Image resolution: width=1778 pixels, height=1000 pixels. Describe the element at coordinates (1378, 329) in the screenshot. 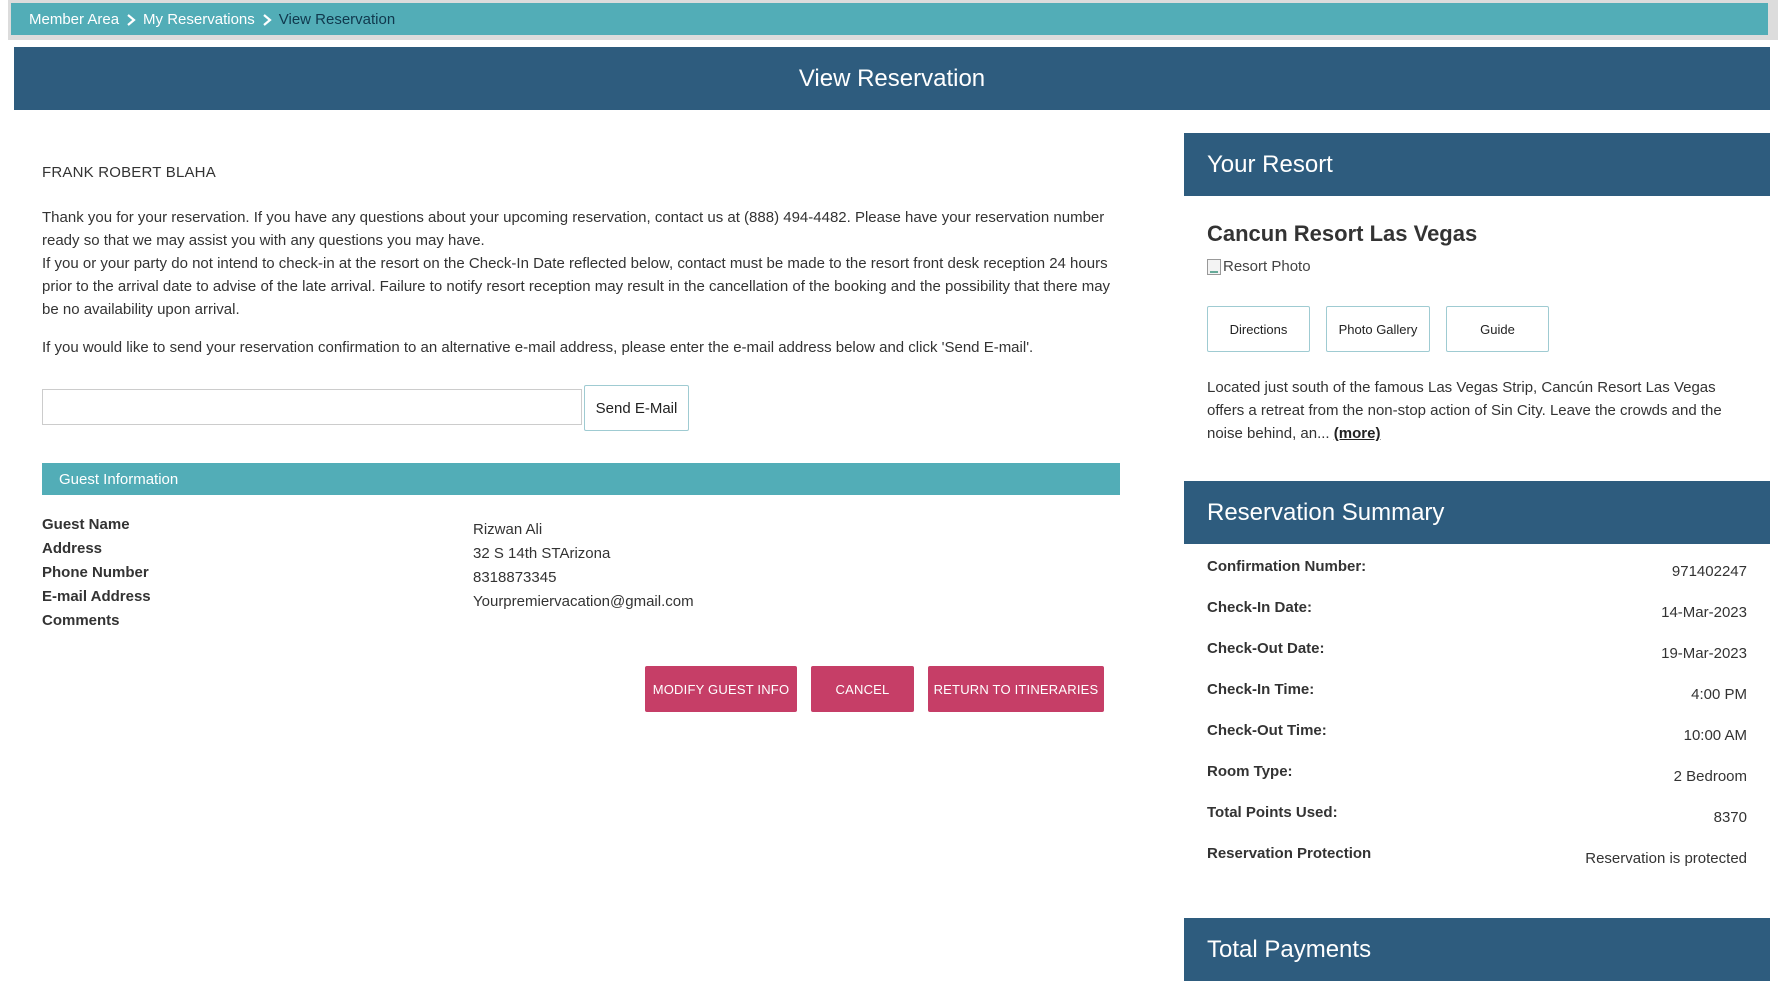

I see `photo-gallery-button: Photo Gallery` at that location.